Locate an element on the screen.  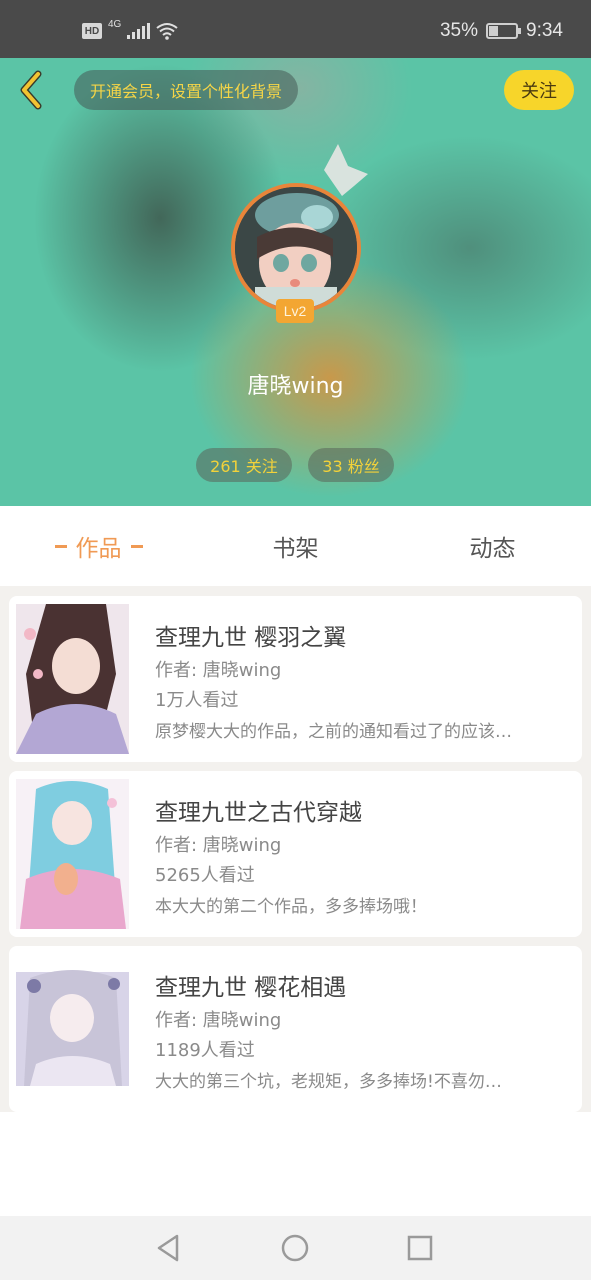
tab-works: 作品 is located at coordinates (98, 546).